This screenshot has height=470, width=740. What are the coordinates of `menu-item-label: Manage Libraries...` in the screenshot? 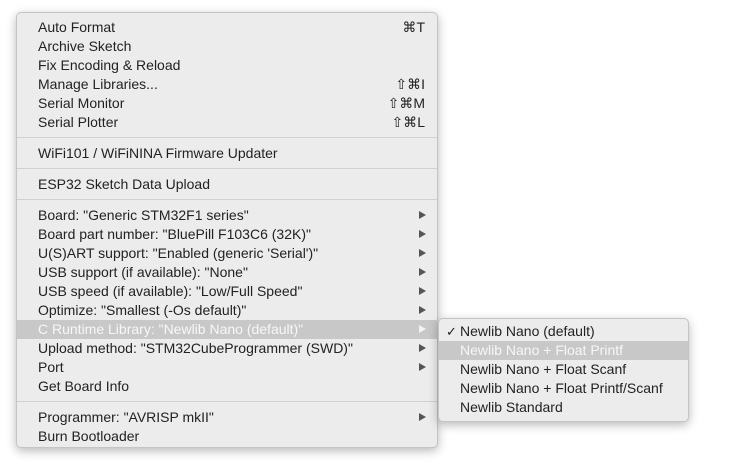 It's located at (98, 84).